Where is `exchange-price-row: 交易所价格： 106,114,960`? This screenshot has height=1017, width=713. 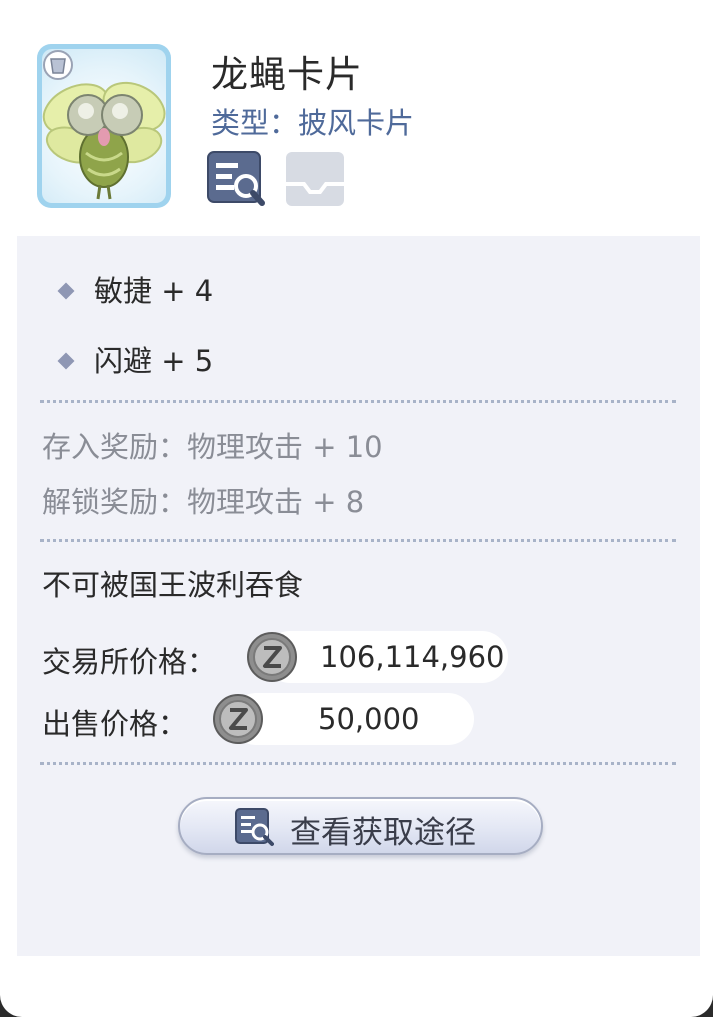
exchange-price-row: 交易所价格： 106,114,960 is located at coordinates (277, 657).